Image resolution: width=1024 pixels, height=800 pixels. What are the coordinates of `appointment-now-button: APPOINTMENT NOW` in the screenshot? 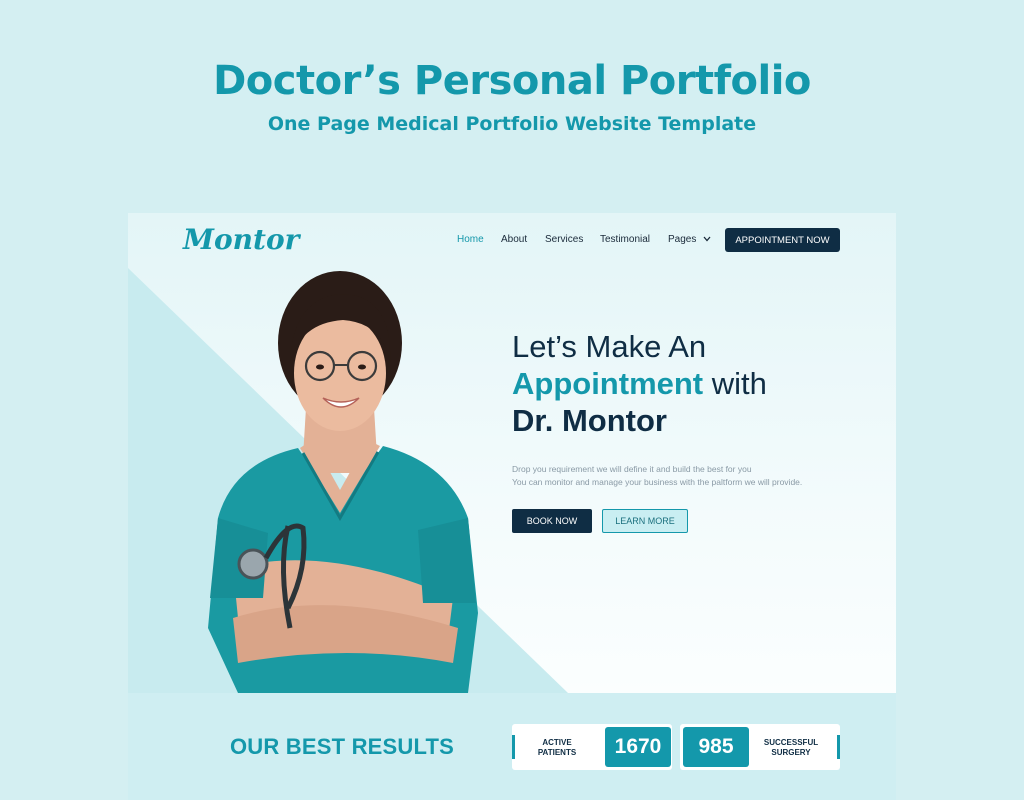 It's located at (782, 240).